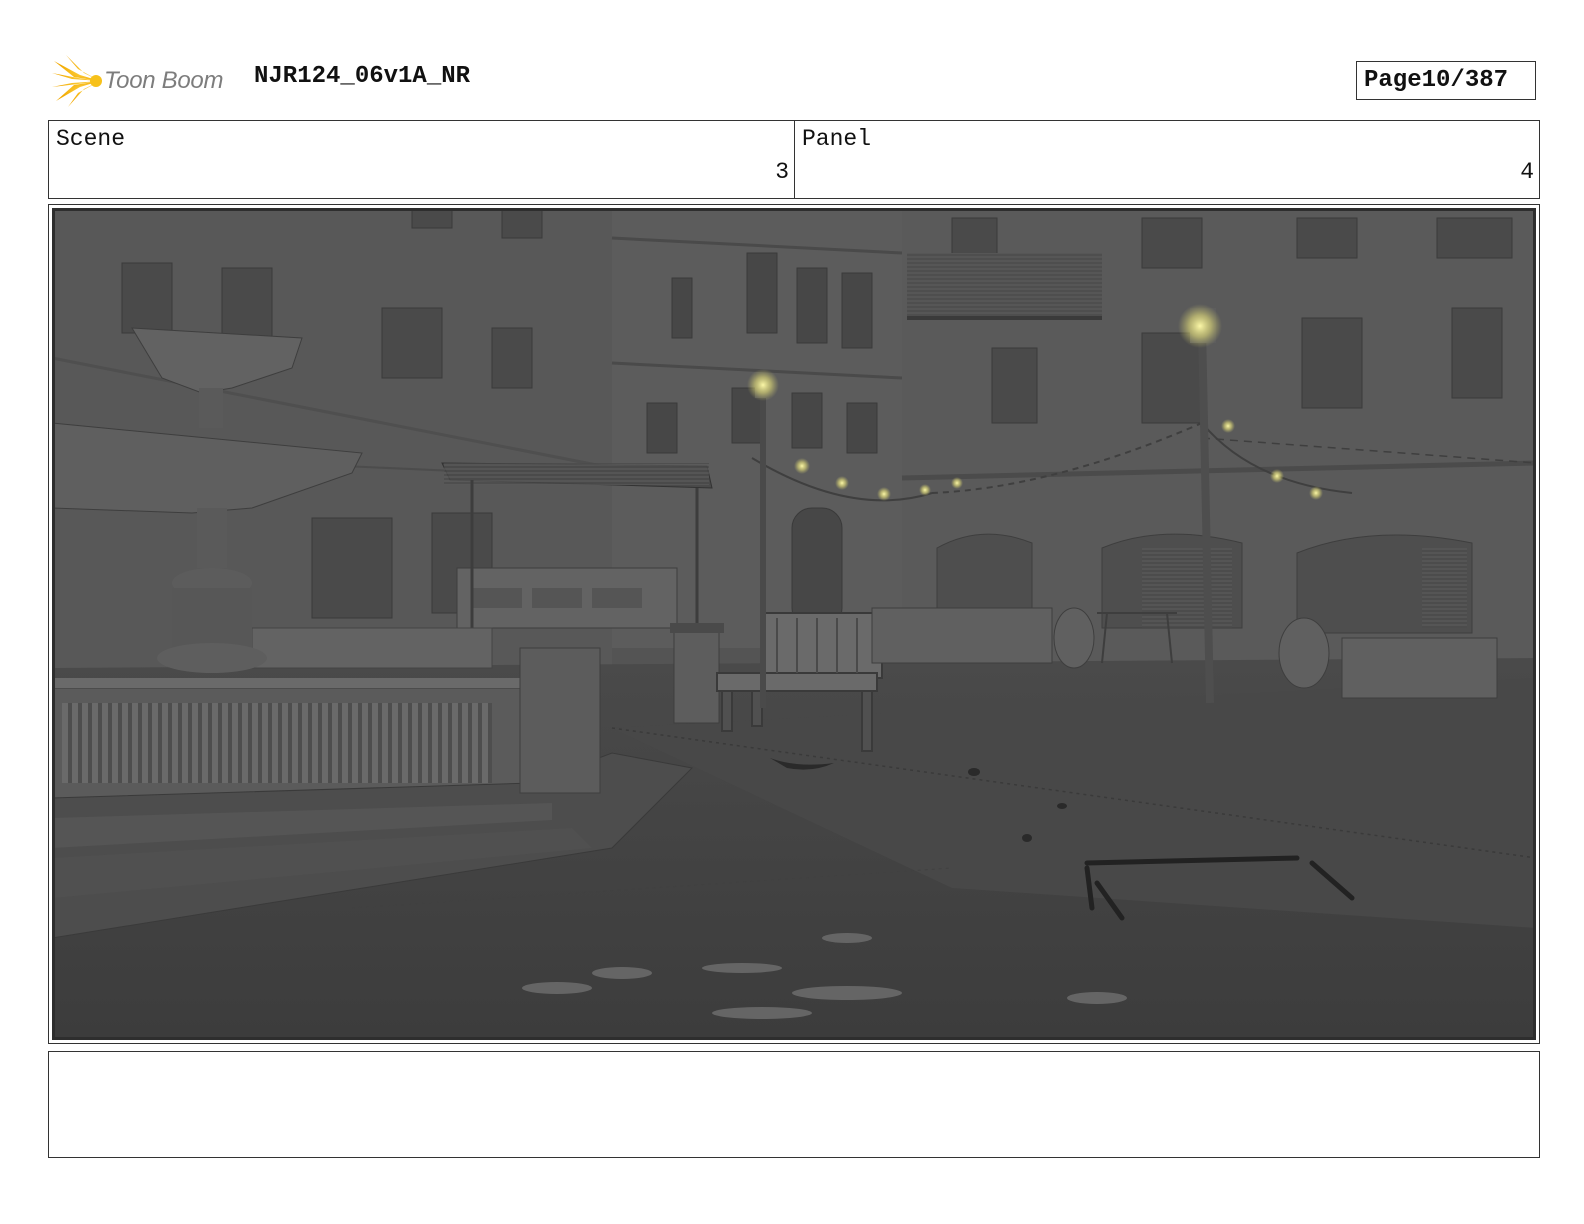  Describe the element at coordinates (1527, 172) in the screenshot. I see `panel-number: 4` at that location.